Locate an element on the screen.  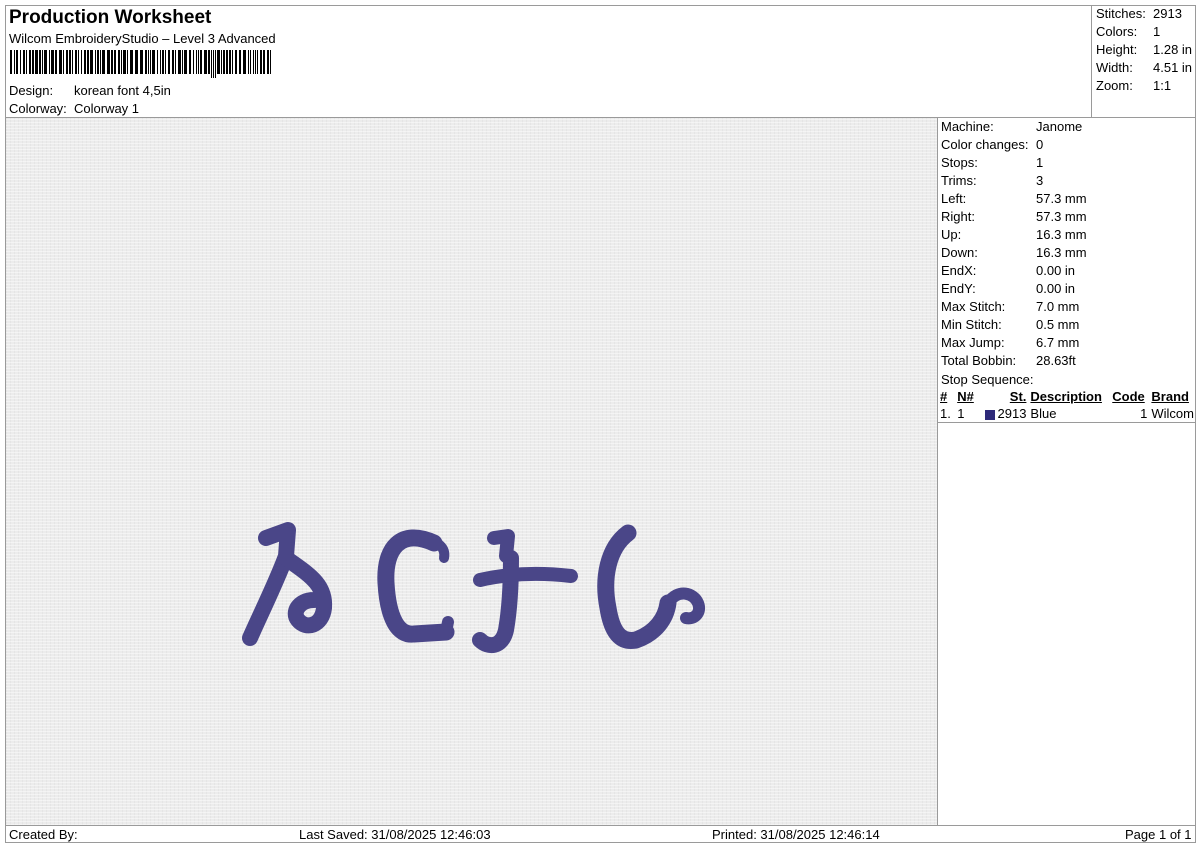
stat-label: EndY: is located at coordinates (958, 288).